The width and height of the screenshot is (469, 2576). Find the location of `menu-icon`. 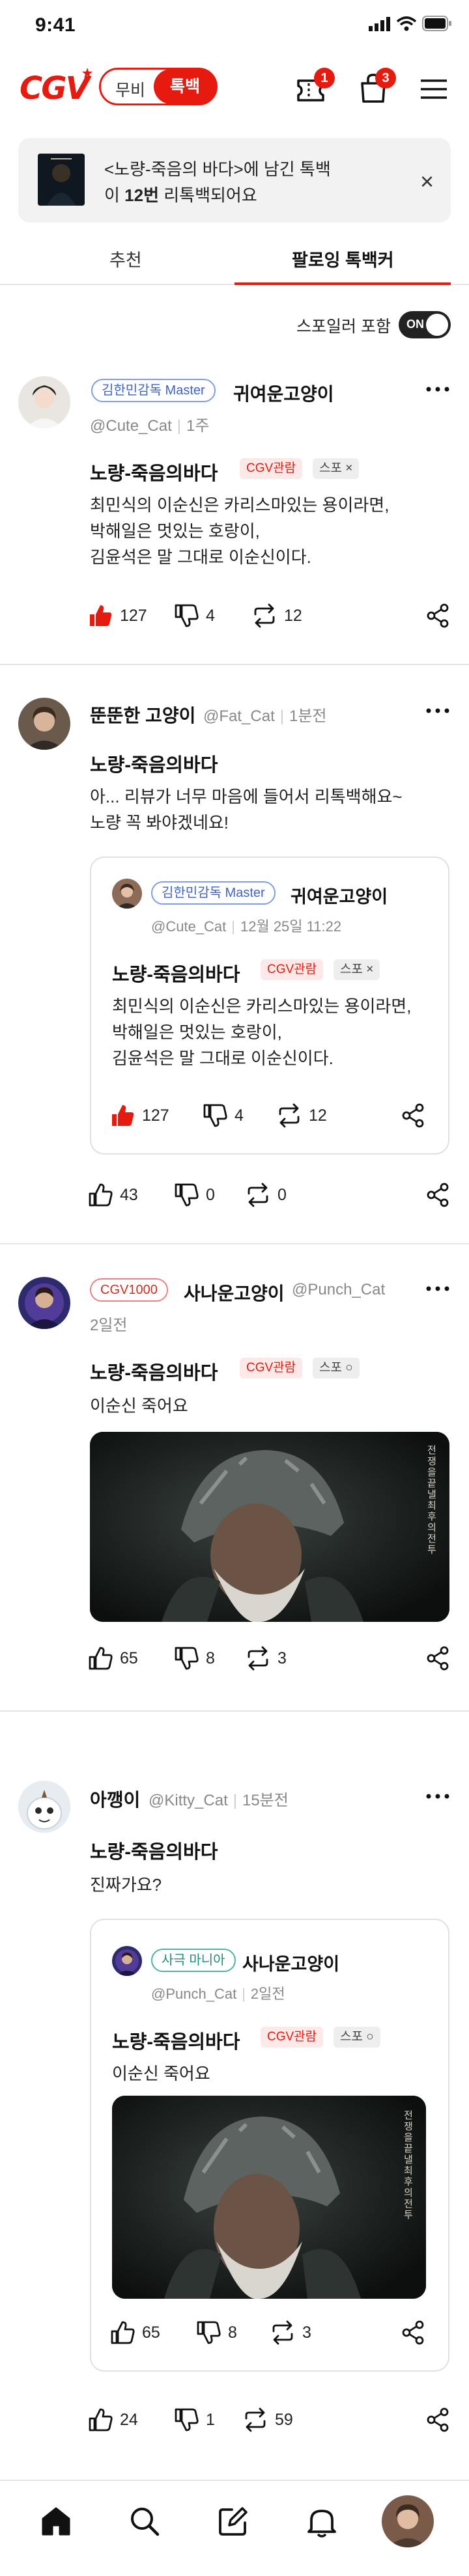

menu-icon is located at coordinates (434, 89).